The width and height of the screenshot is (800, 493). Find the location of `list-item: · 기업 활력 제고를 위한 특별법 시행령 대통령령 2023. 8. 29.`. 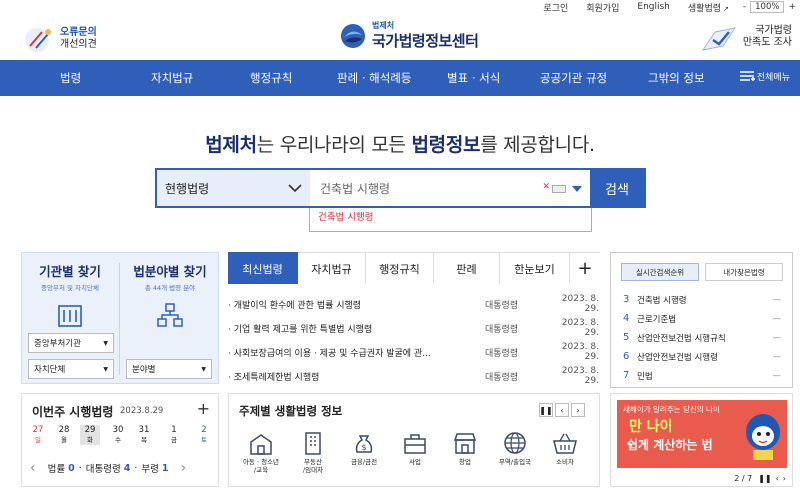

list-item: · 기업 활력 제고를 위한 특별법 시행령 대통령령 2023. 8. 29. is located at coordinates (414, 328).